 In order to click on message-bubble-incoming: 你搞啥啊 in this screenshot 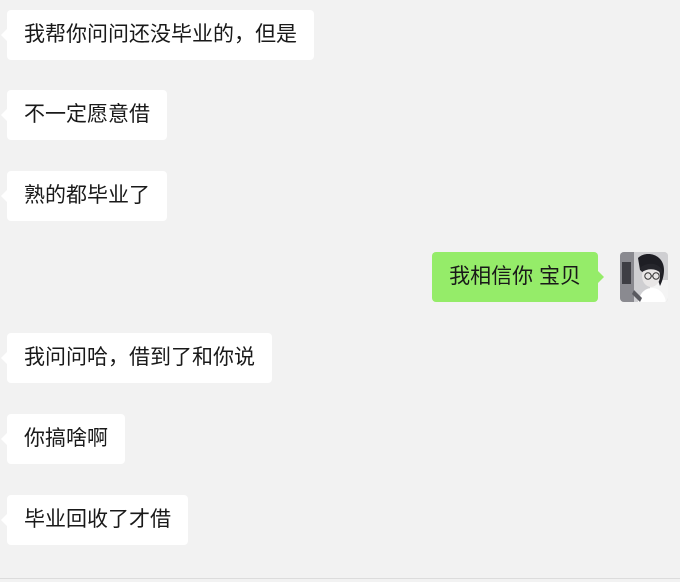, I will do `click(63, 439)`.